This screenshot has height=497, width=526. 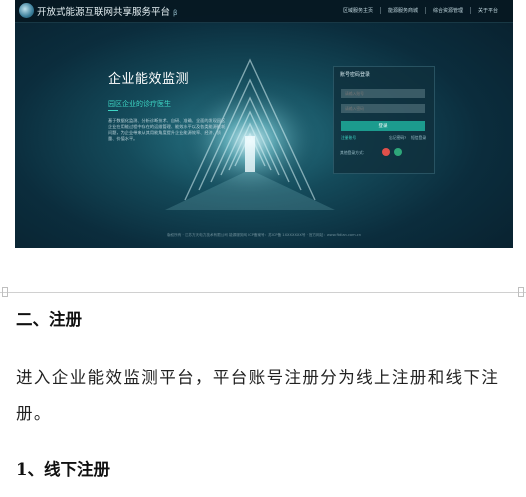 What do you see at coordinates (383, 126) in the screenshot?
I see `login-button: 登录` at bounding box center [383, 126].